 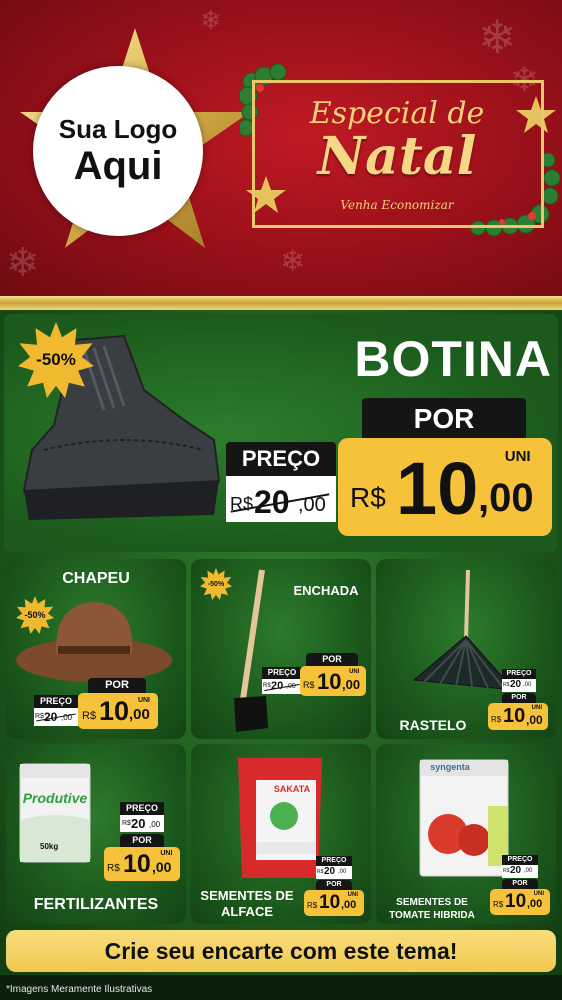 I want to click on bag-brand: Produtive, so click(x=55, y=798).